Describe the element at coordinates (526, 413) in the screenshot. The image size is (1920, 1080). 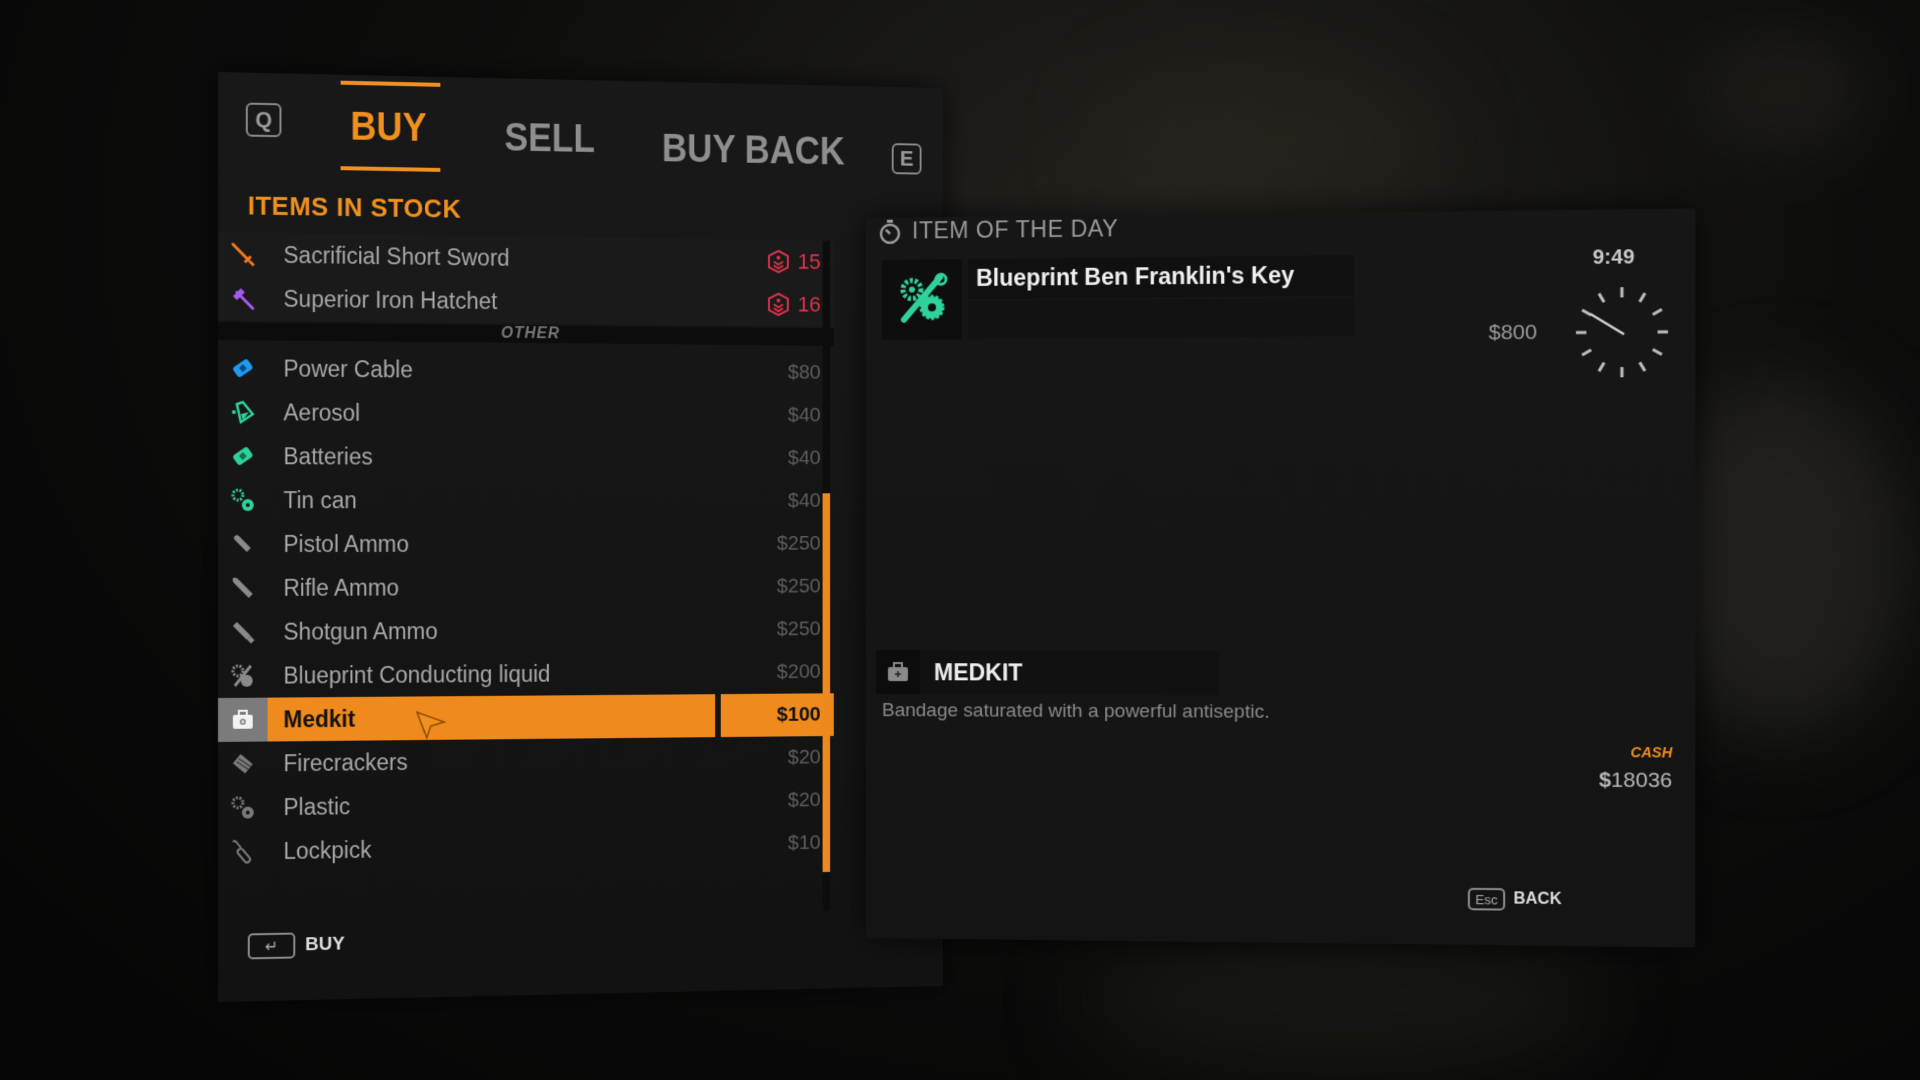
I see `list-item: Aerosol $40` at that location.